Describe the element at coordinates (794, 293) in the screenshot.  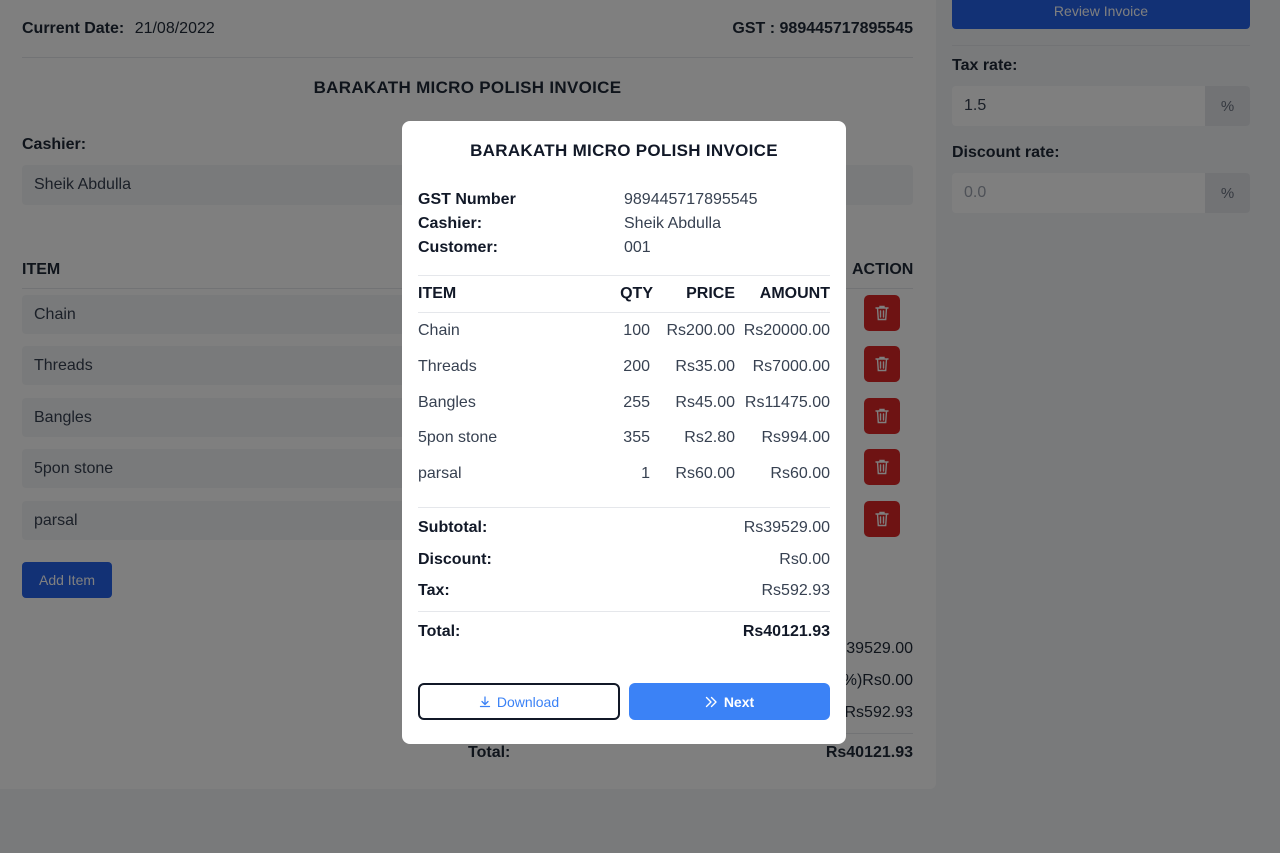
I see `amount-header: AMOUNT` at that location.